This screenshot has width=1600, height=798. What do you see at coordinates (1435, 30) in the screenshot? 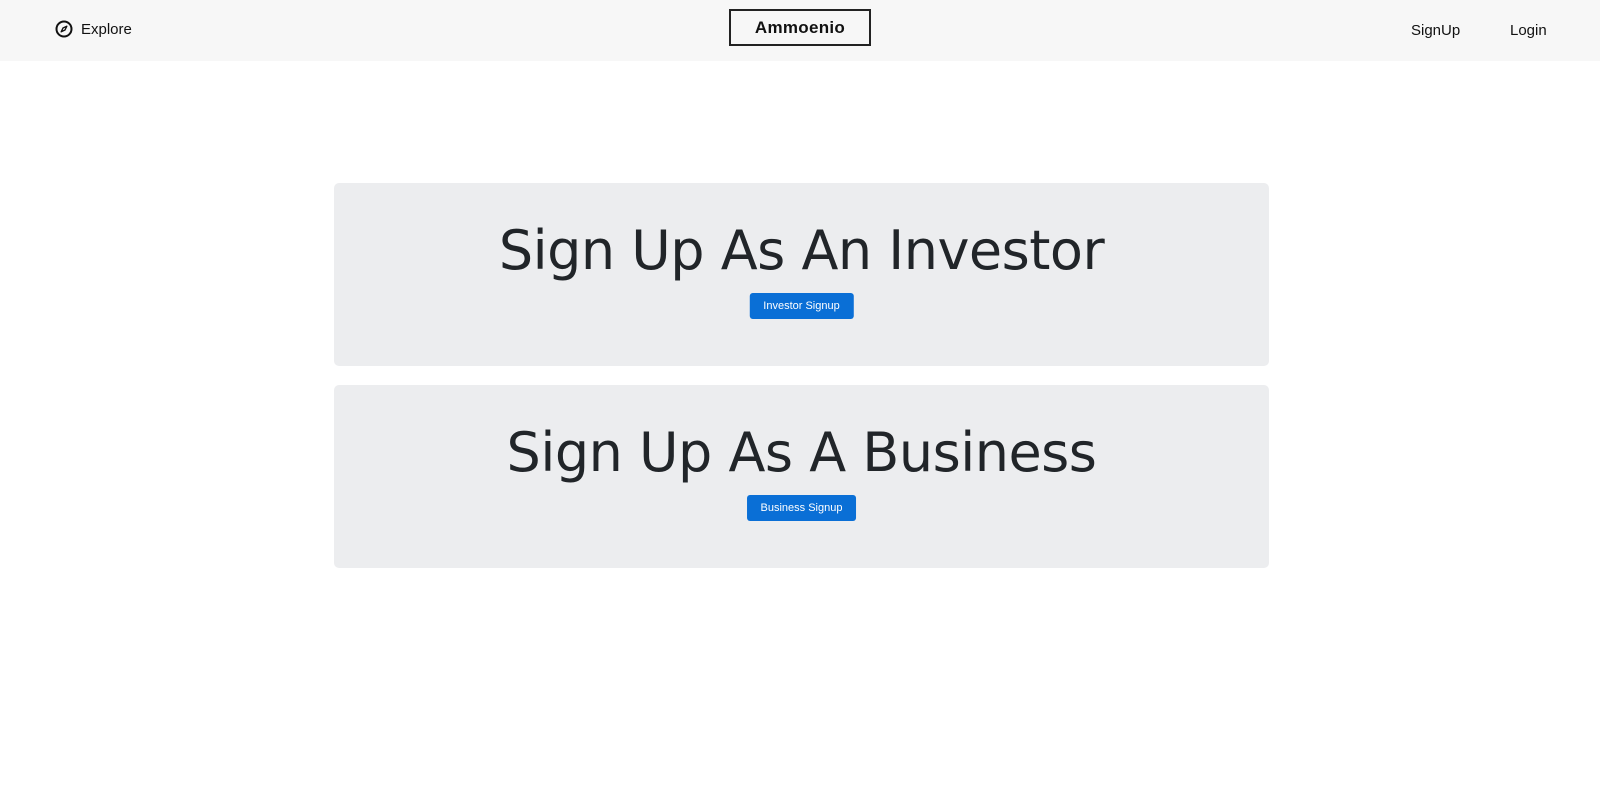
I see `signup-link: SignUp` at bounding box center [1435, 30].